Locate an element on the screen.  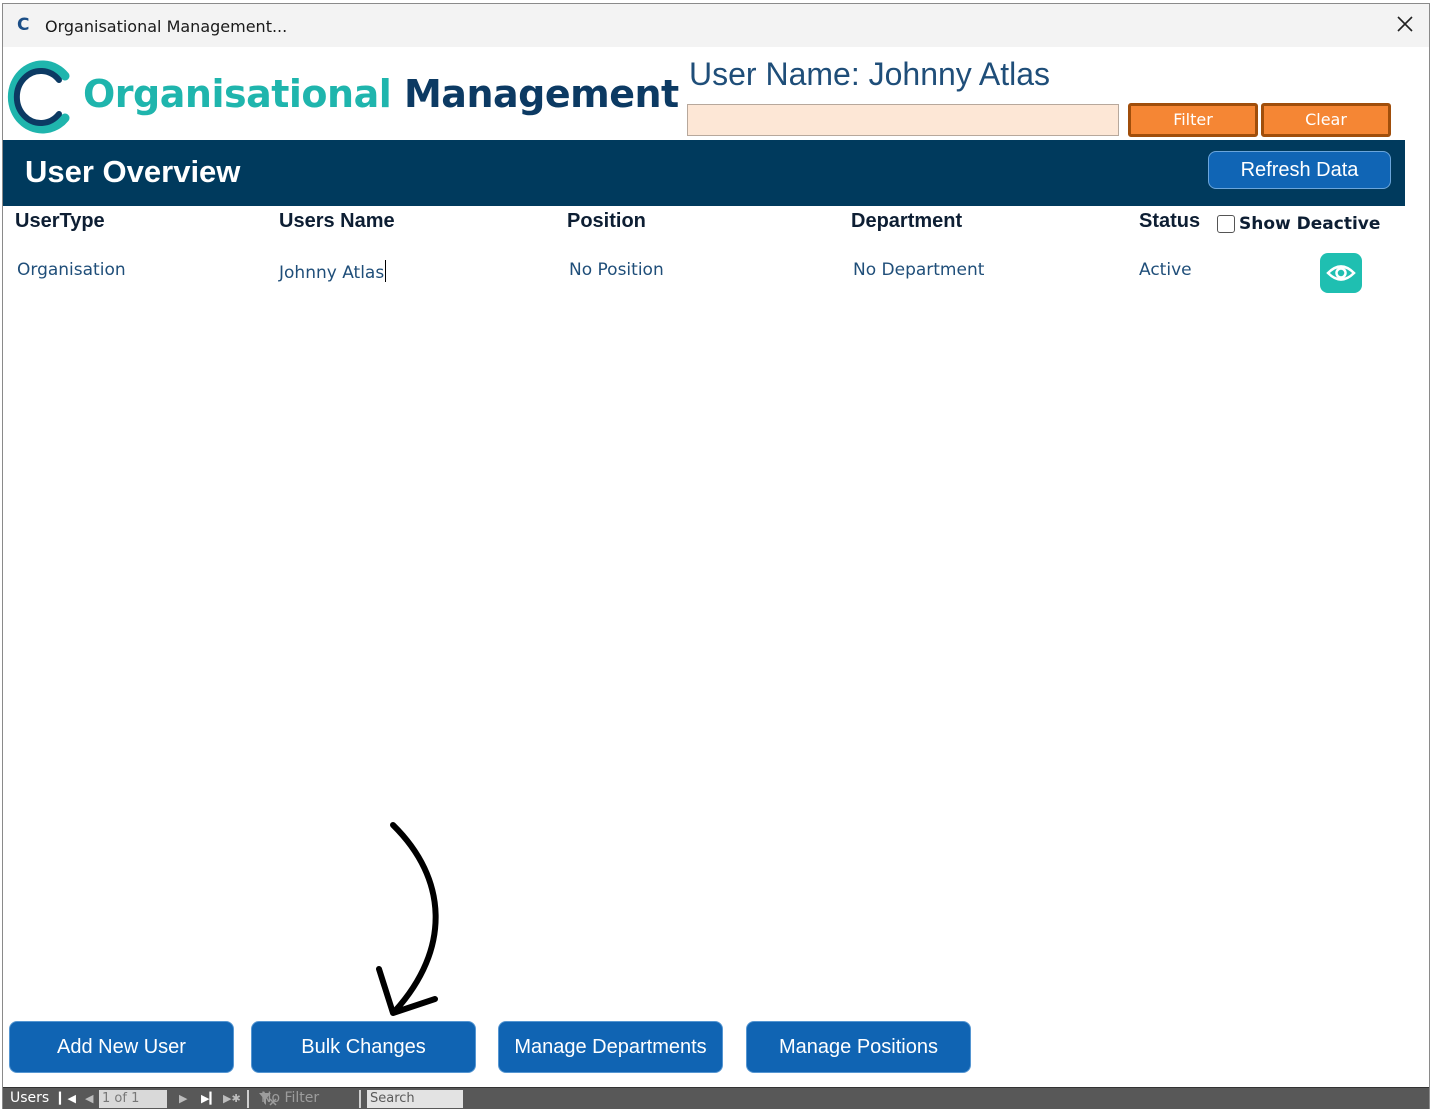
annotation-arrow-icon is located at coordinates (407, 919).